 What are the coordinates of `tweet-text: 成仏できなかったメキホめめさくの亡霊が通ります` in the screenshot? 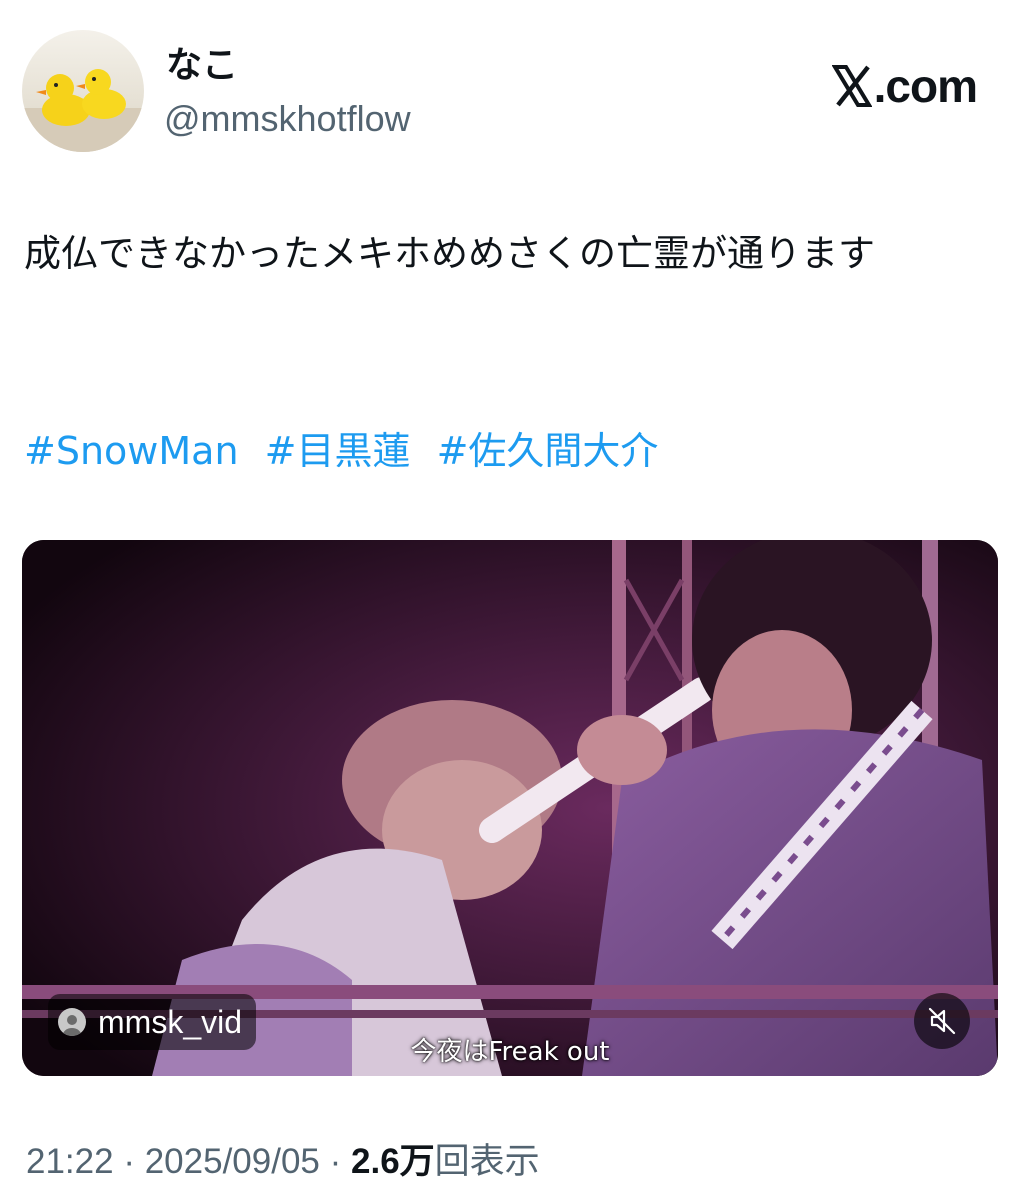 It's located at (449, 253).